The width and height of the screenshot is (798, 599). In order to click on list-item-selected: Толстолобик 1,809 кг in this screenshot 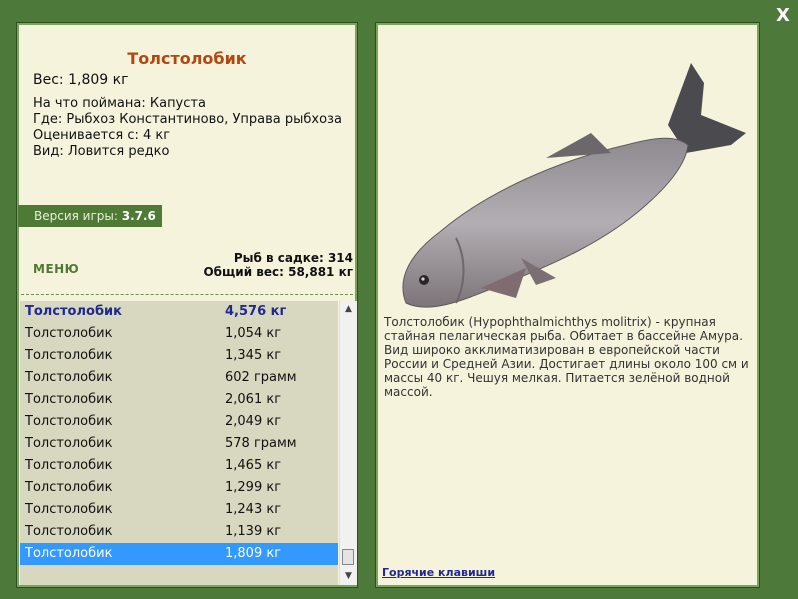, I will do `click(179, 554)`.